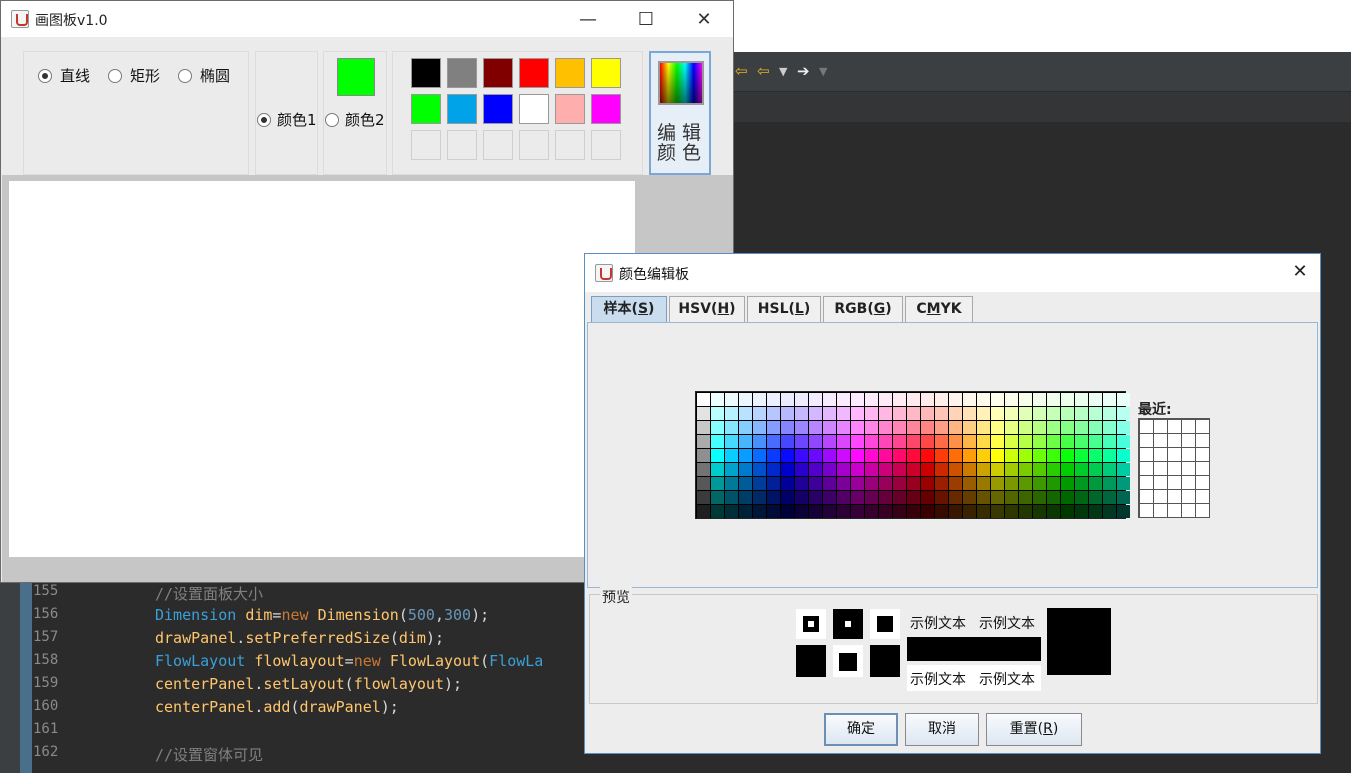 This screenshot has width=1351, height=773. Describe the element at coordinates (1034, 729) in the screenshot. I see `reset-button: 重置(R)` at that location.